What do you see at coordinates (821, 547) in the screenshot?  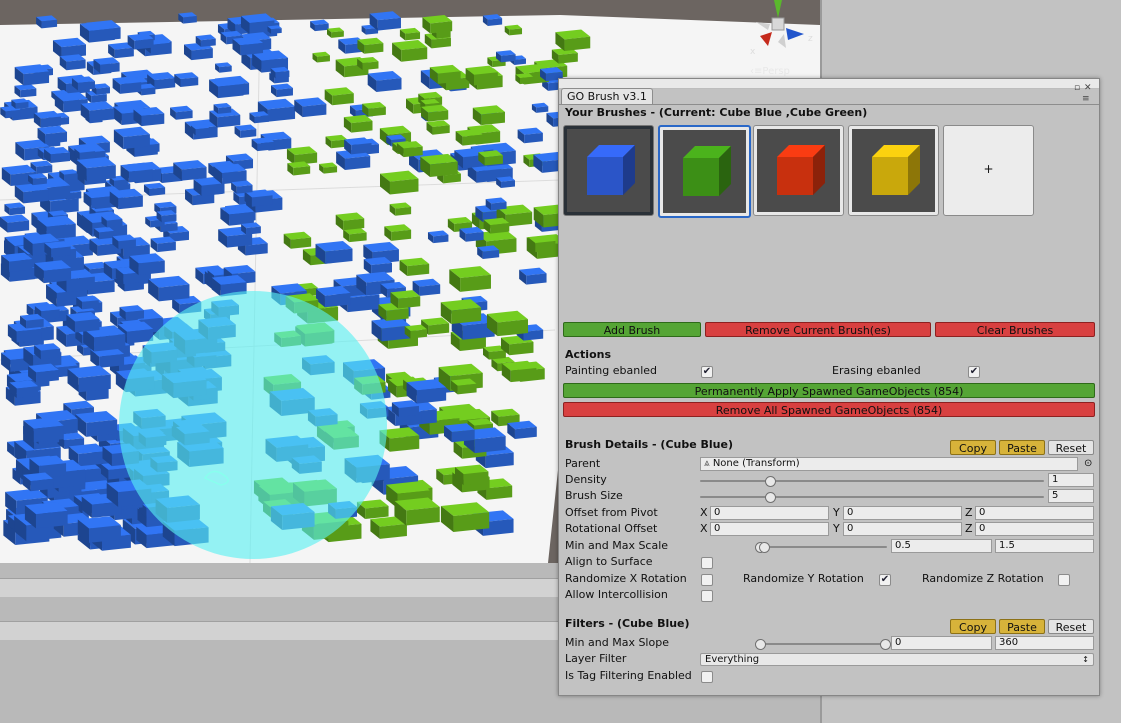 I see `scale-range-track` at bounding box center [821, 547].